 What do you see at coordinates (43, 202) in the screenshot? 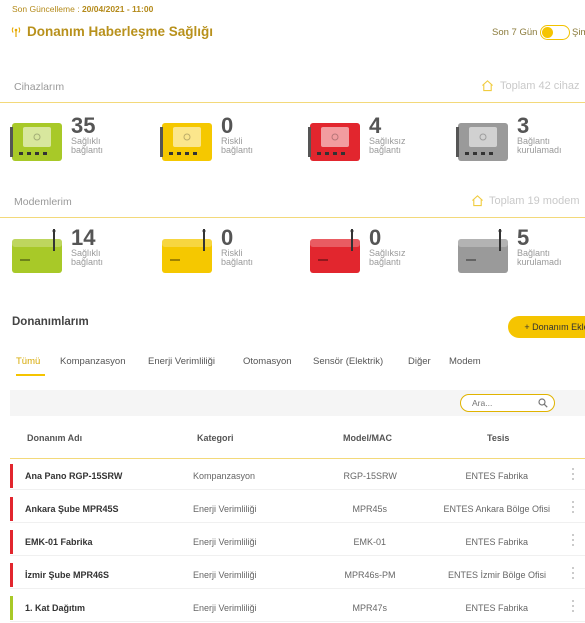
I see `modems-label: Modemlerim` at bounding box center [43, 202].